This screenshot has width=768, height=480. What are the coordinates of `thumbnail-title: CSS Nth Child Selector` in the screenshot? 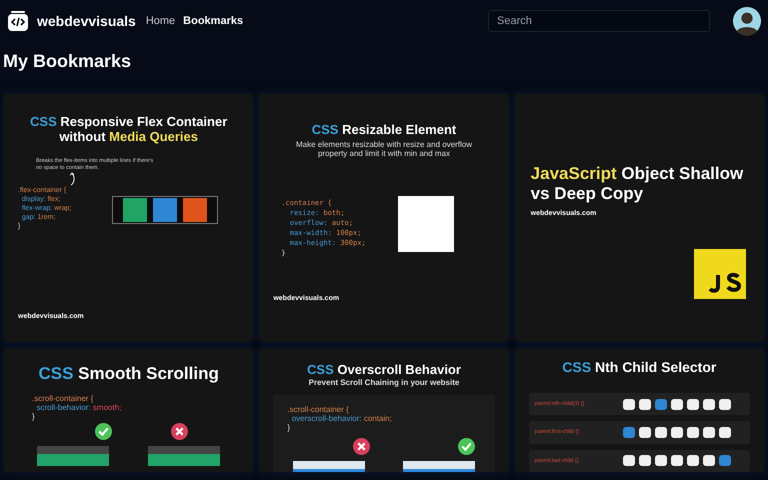 It's located at (639, 367).